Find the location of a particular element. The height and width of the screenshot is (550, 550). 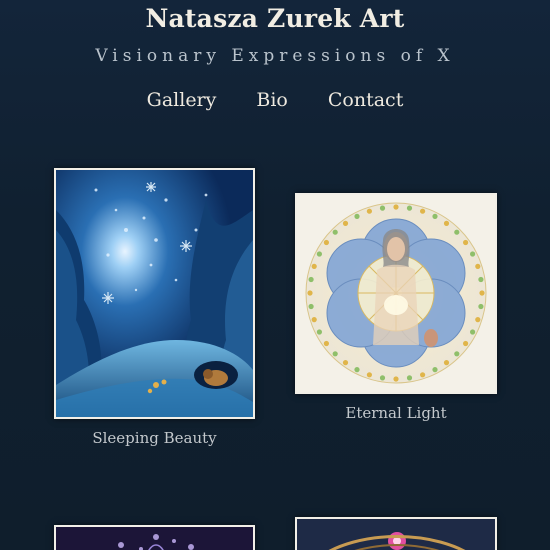

nav-item-bio: Bio is located at coordinates (271, 100).